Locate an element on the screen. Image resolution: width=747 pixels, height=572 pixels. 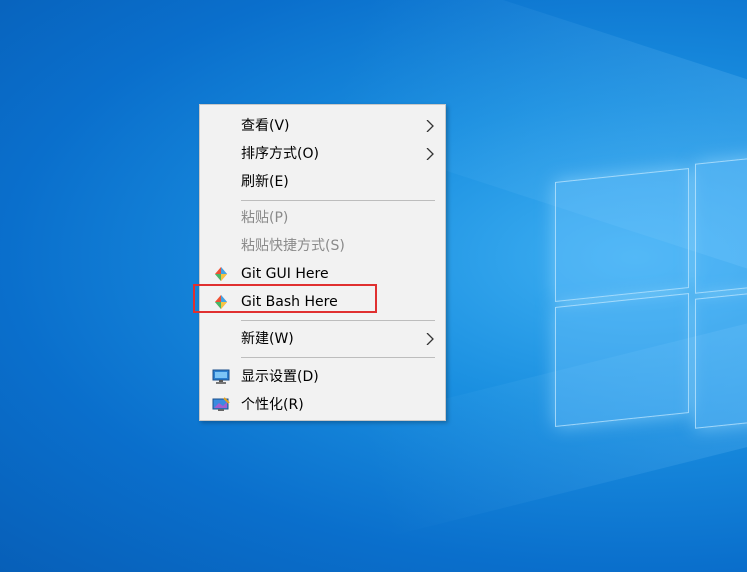
menu-item-label: 刷新(E) is located at coordinates (265, 182).